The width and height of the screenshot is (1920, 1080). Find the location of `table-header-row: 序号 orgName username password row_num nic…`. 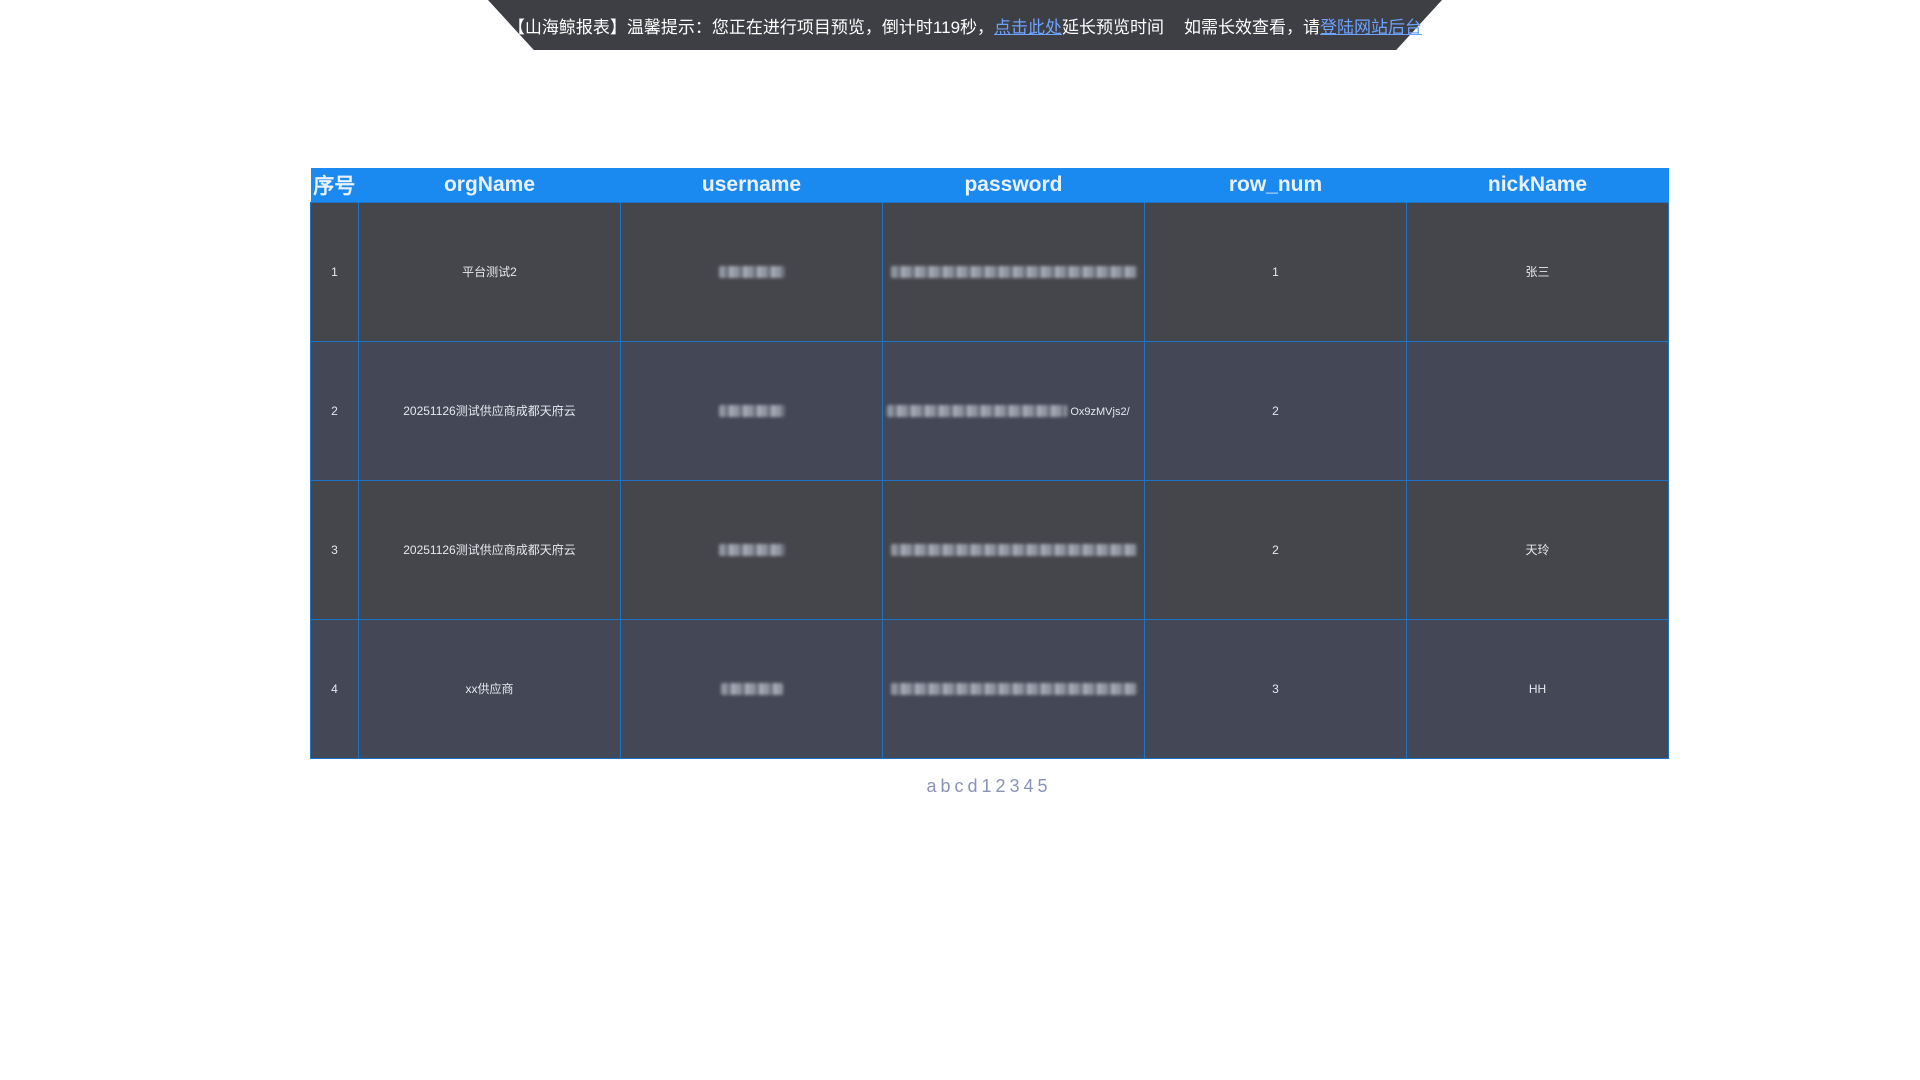

table-header-row: 序号 orgName username password row_num nic… is located at coordinates (989, 185).